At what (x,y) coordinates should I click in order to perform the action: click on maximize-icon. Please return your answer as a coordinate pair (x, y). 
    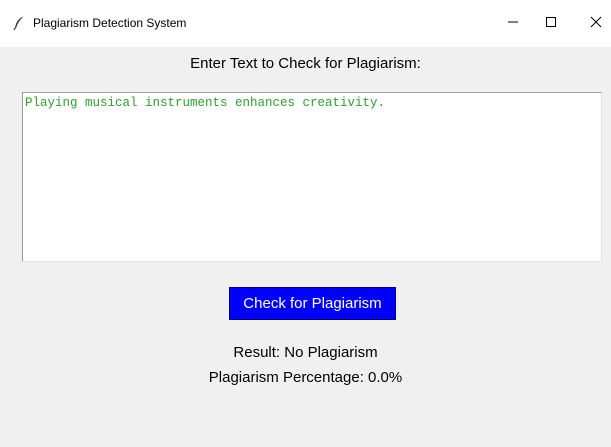
    Looking at the image, I should click on (551, 24).